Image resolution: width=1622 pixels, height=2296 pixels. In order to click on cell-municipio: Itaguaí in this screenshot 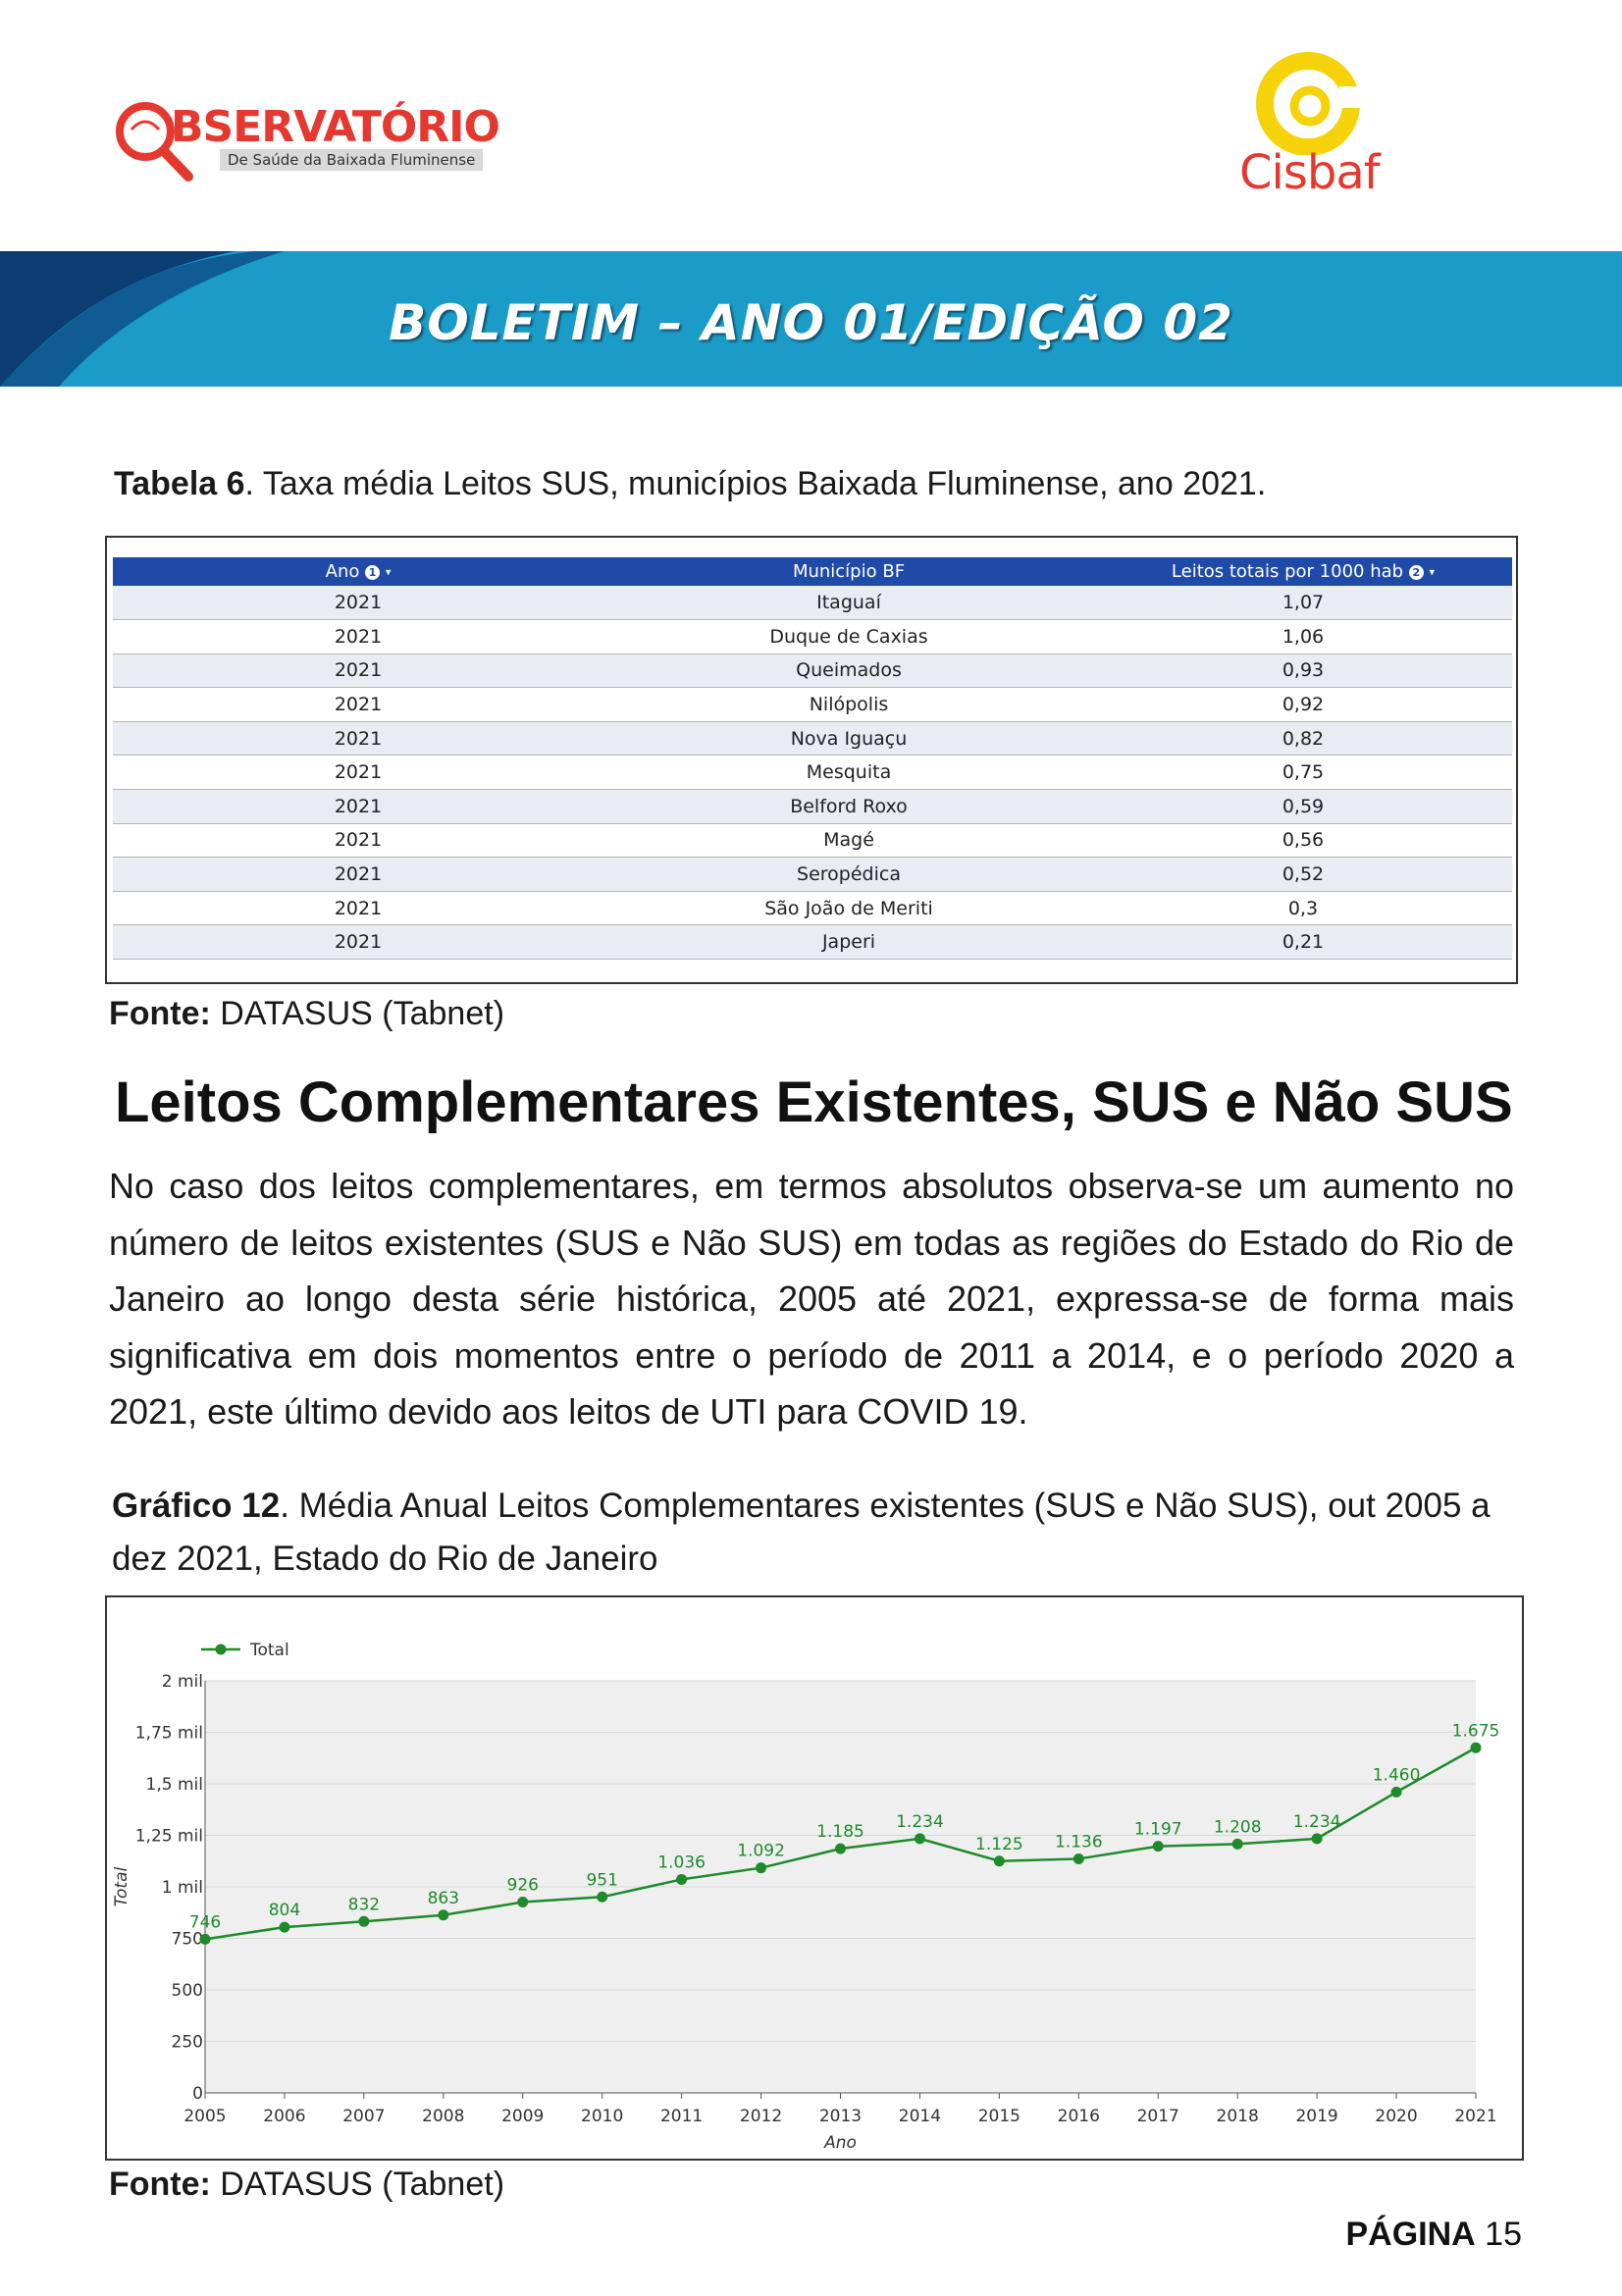, I will do `click(848, 603)`.